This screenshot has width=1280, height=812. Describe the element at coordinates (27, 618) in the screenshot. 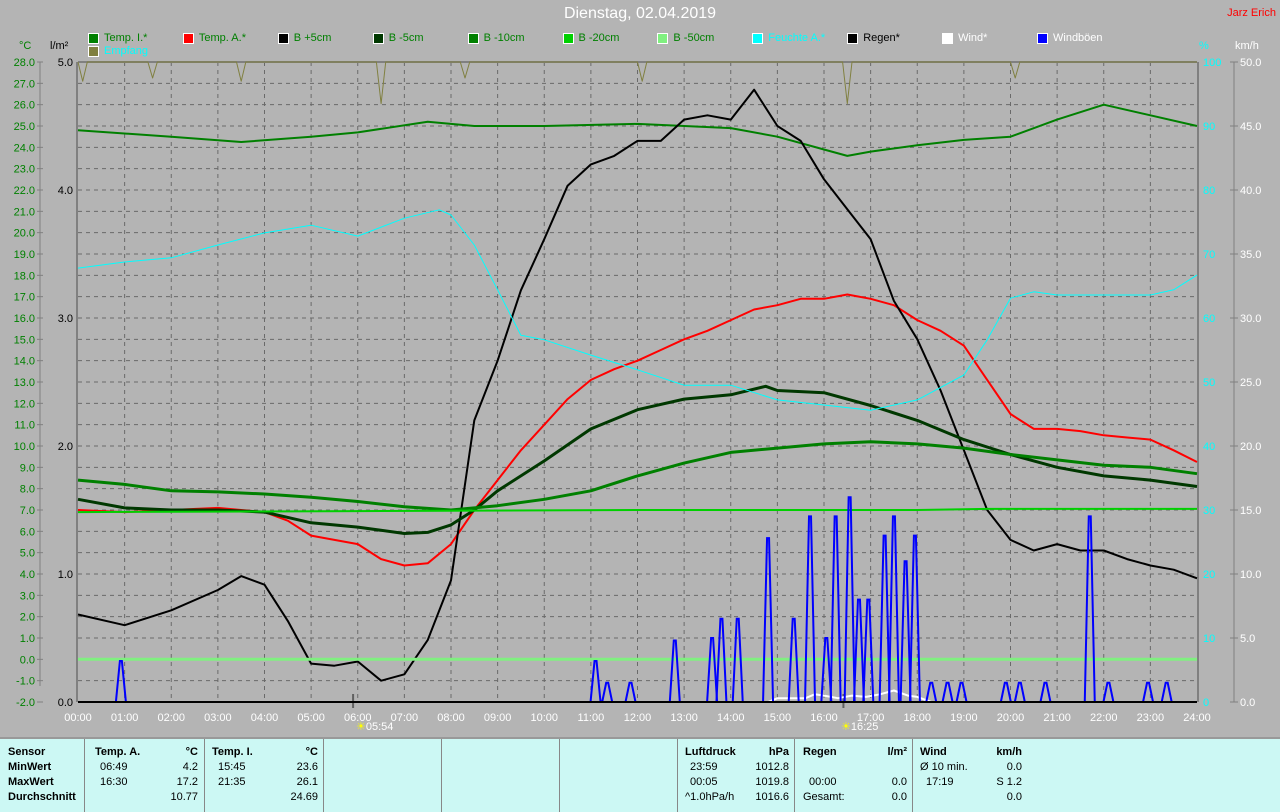

I see `temp-tick-label: 2.0` at that location.